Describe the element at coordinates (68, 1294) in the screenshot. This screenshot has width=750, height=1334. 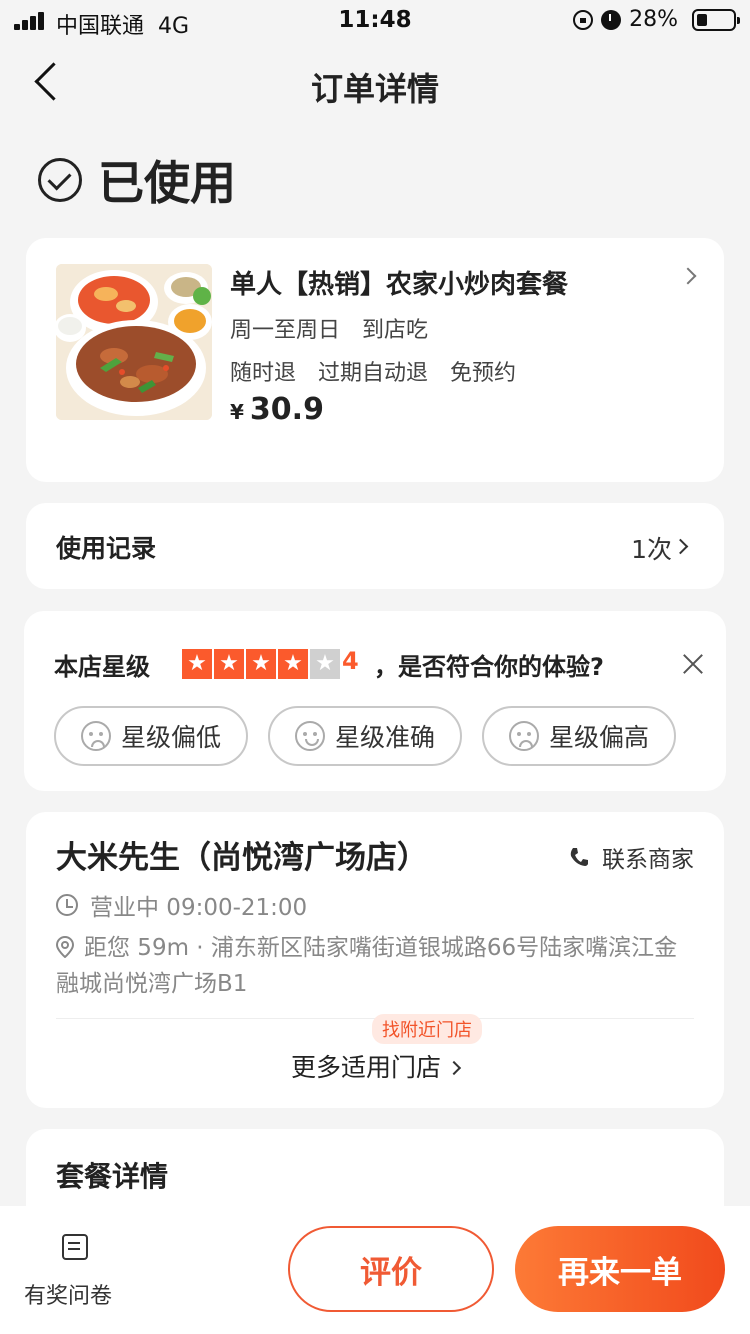
I see `survey-label: 有奖问卷` at that location.